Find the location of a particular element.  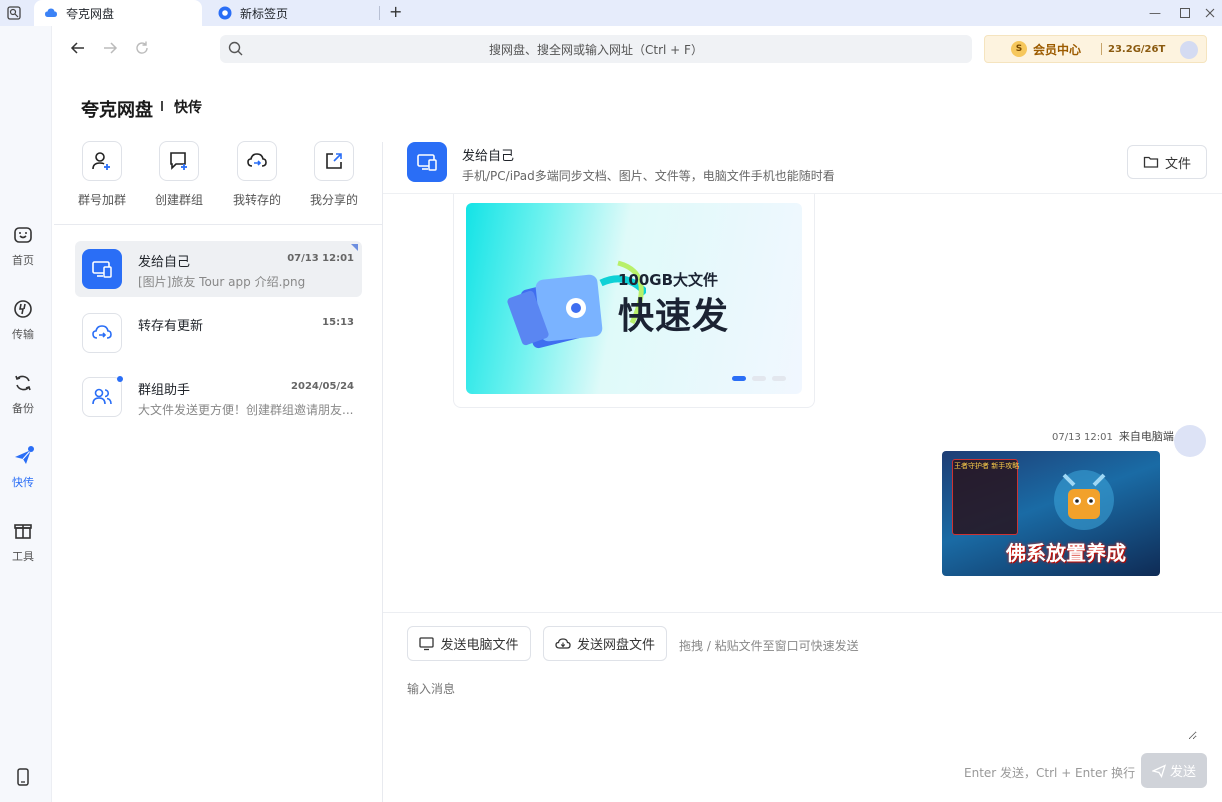

cloud-icon is located at coordinates (563, 643).